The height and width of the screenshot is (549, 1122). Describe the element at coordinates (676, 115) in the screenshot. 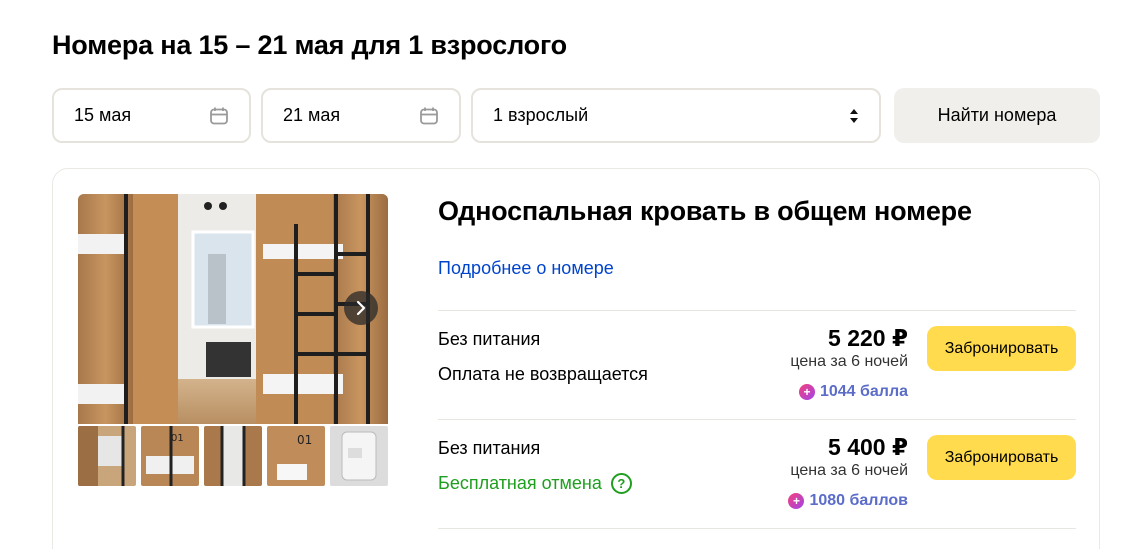

I see `guests-select: 1 взрослый` at that location.